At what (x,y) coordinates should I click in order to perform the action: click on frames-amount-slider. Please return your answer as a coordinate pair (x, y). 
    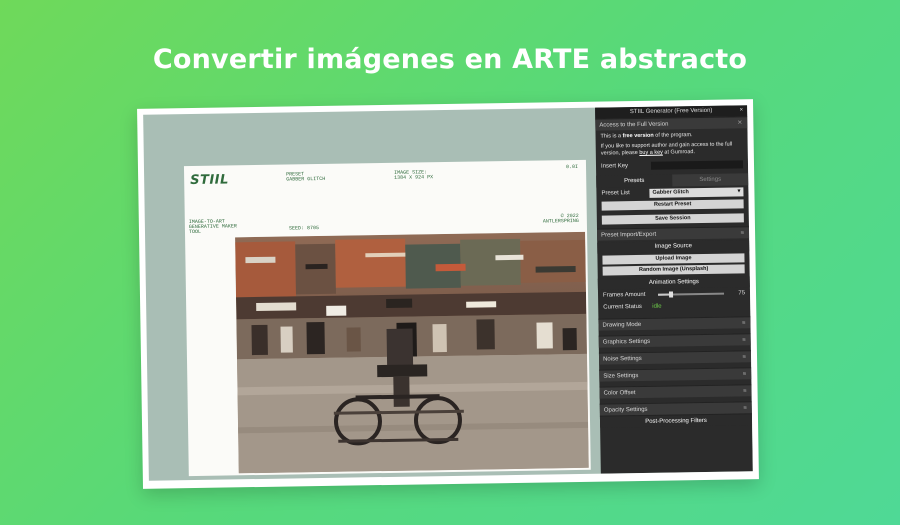
    Looking at the image, I should click on (691, 294).